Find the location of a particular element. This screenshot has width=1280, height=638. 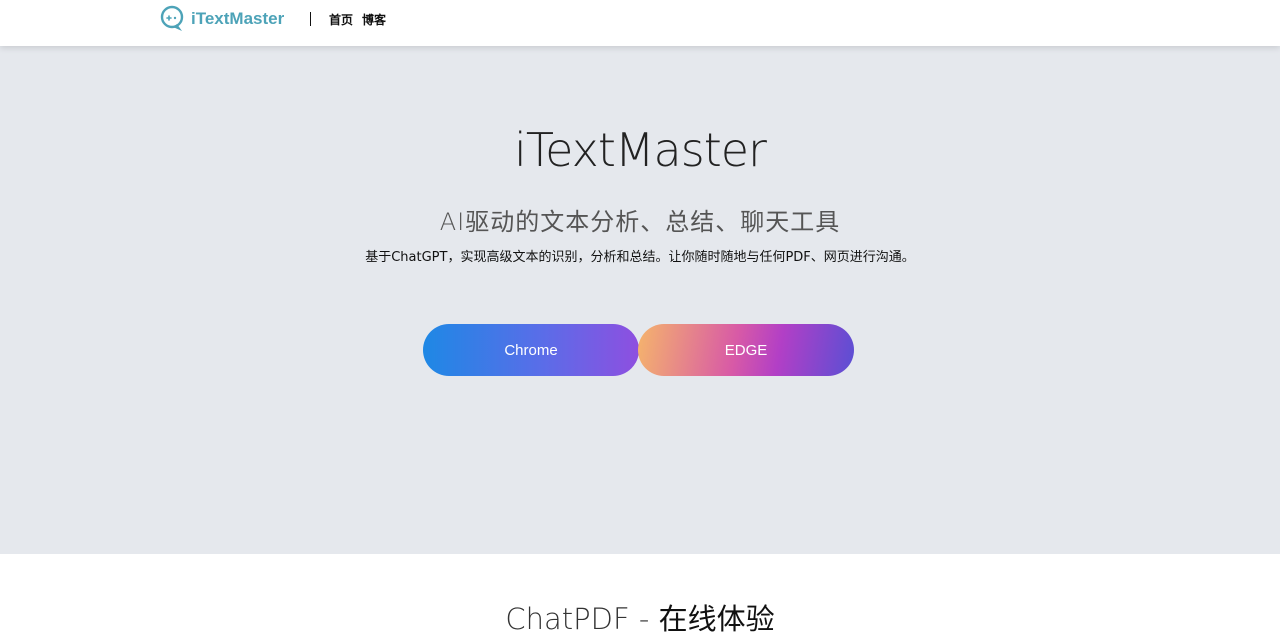

main-nav: 首页 博客 is located at coordinates (357, 19).